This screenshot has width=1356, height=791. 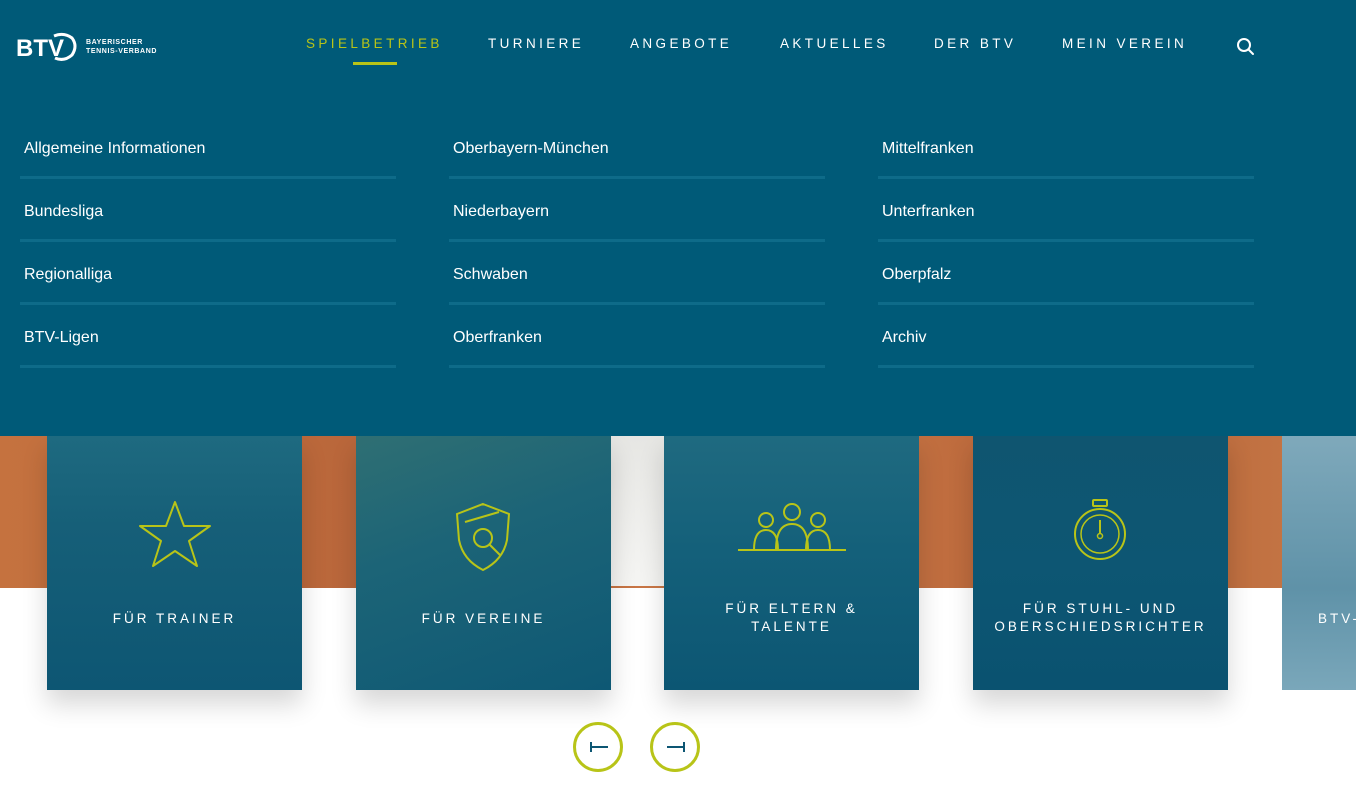 I want to click on group-icon, so click(x=792, y=527).